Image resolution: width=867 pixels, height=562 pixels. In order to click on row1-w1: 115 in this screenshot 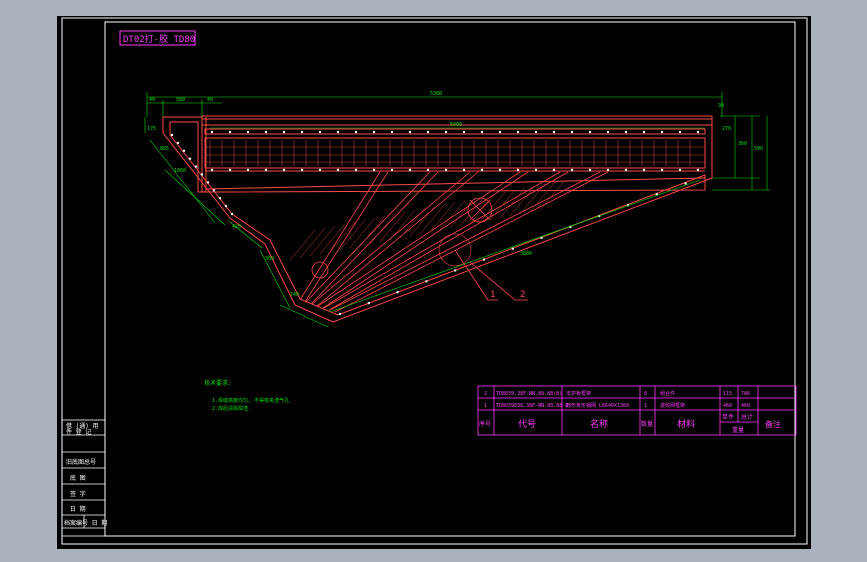, I will do `click(727, 394)`.